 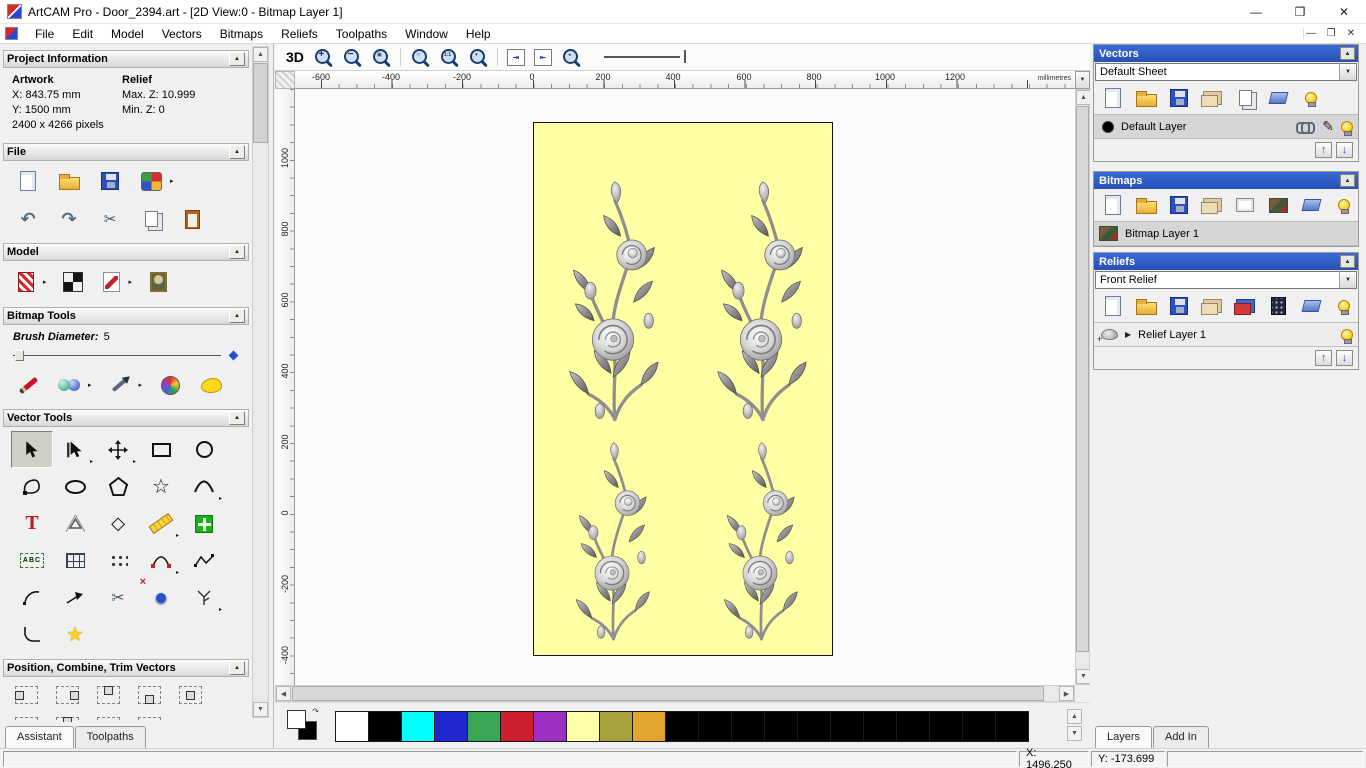 I want to click on zoom-window-icon: □, so click(x=420, y=57).